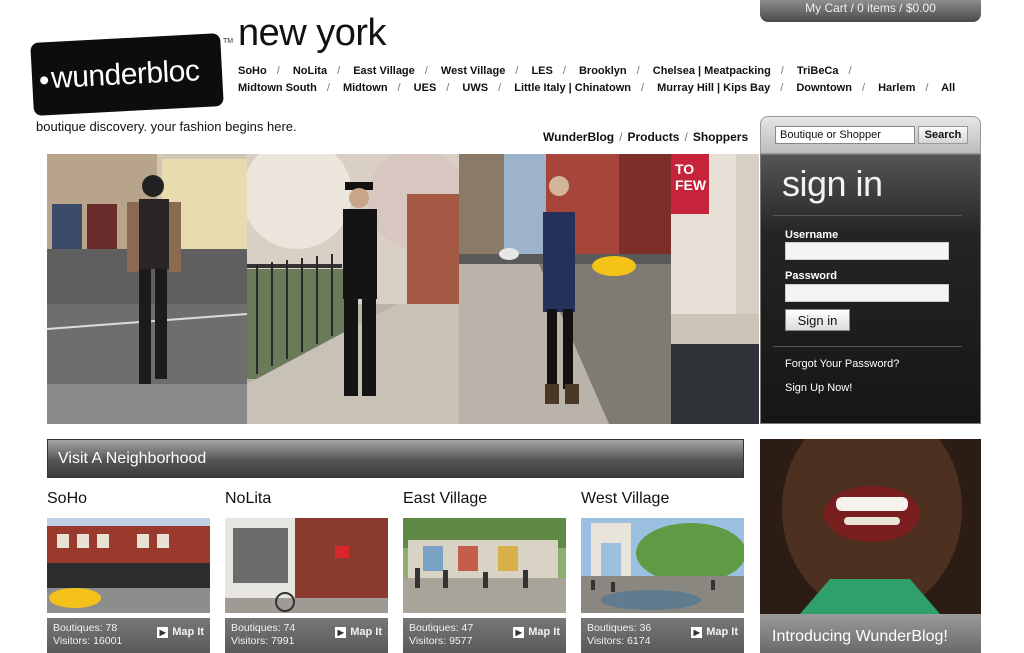  What do you see at coordinates (365, 88) in the screenshot?
I see `nav-midtown: Midtown` at bounding box center [365, 88].